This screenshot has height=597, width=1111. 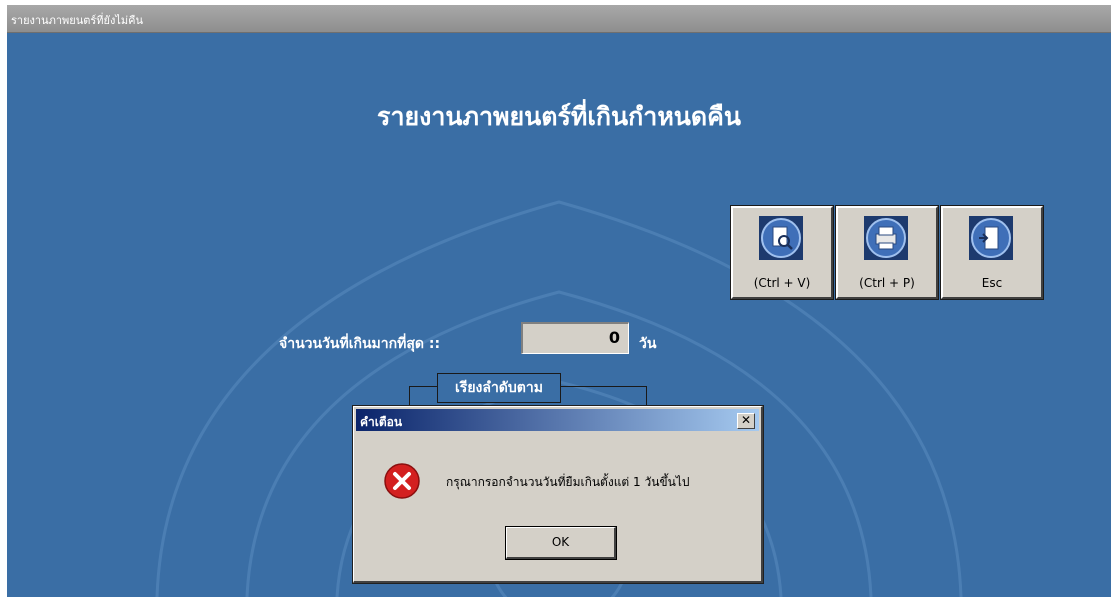 I want to click on close-button: ✕, so click(x=746, y=421).